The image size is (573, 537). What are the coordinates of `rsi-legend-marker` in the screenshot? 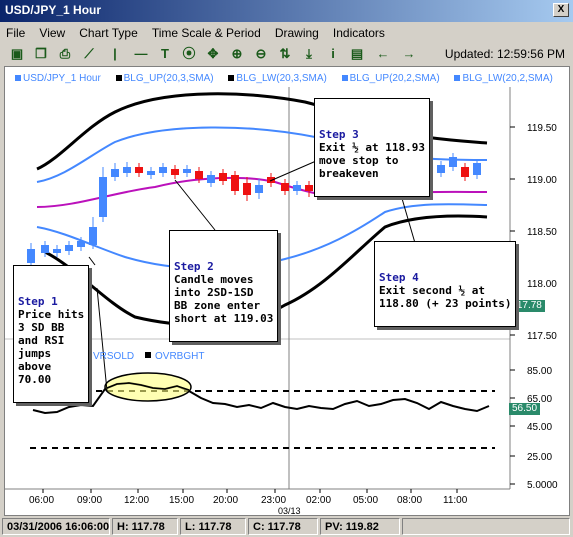 It's located at (148, 355).